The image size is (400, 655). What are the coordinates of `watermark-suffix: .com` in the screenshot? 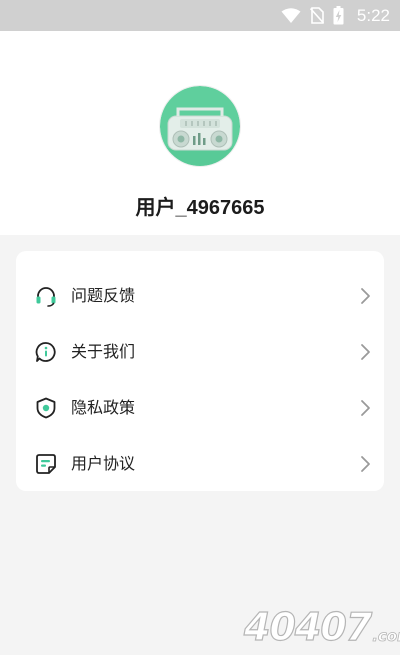 It's located at (386, 636).